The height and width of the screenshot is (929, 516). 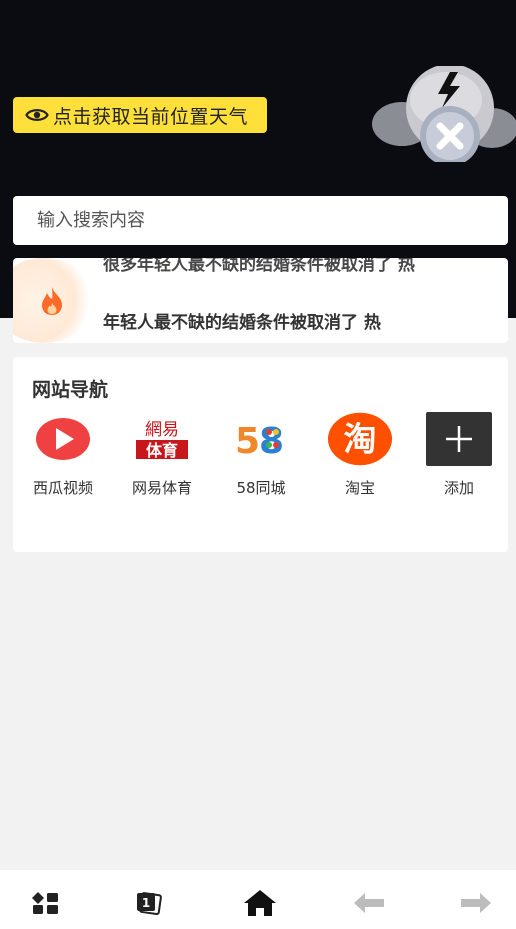 I want to click on site-label: 添加, so click(x=458, y=488).